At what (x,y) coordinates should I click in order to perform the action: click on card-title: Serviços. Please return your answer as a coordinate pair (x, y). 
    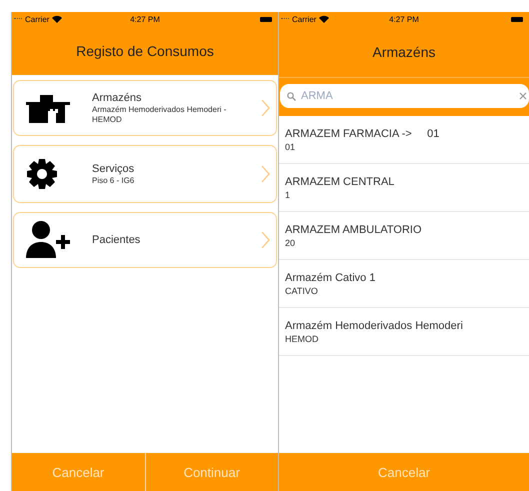
    Looking at the image, I should click on (114, 168).